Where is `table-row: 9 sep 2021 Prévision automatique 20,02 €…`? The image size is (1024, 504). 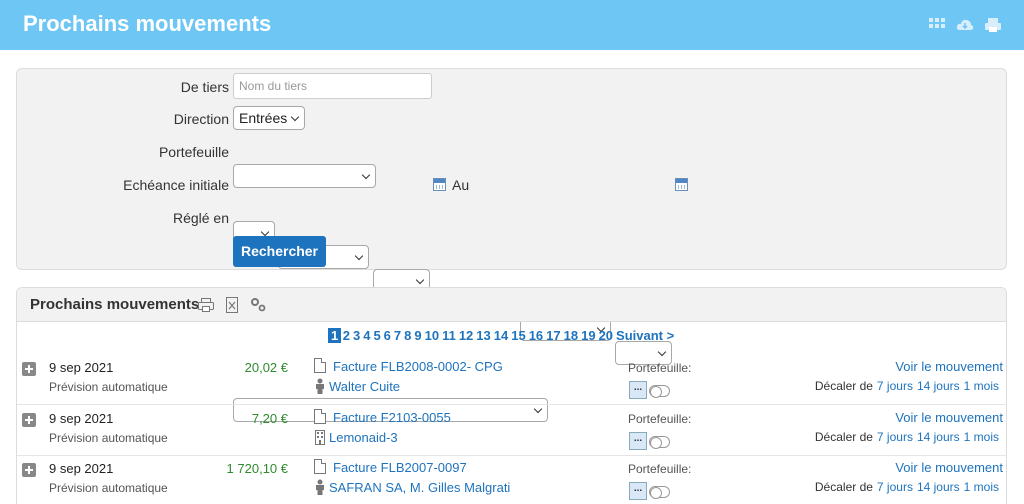
table-row: 9 sep 2021 Prévision automatique 20,02 €… is located at coordinates (512, 380).